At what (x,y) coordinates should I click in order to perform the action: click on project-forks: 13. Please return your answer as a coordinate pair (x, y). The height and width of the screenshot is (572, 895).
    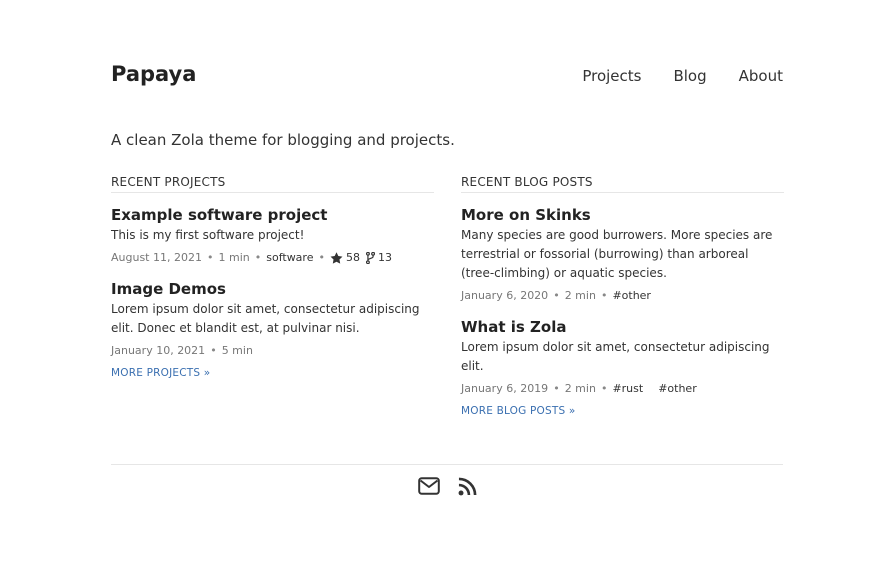
    Looking at the image, I should click on (378, 258).